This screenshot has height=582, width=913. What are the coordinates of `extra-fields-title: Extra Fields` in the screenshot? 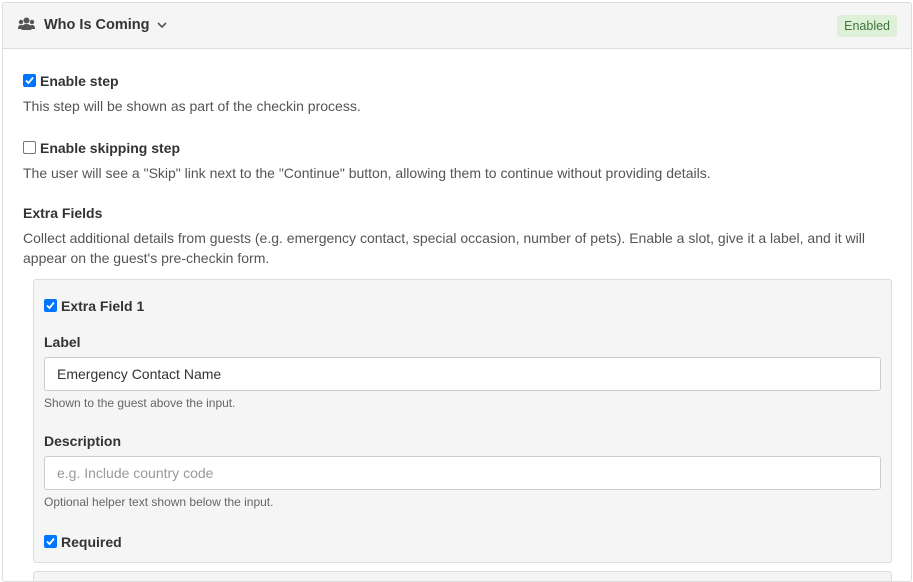 It's located at (63, 213).